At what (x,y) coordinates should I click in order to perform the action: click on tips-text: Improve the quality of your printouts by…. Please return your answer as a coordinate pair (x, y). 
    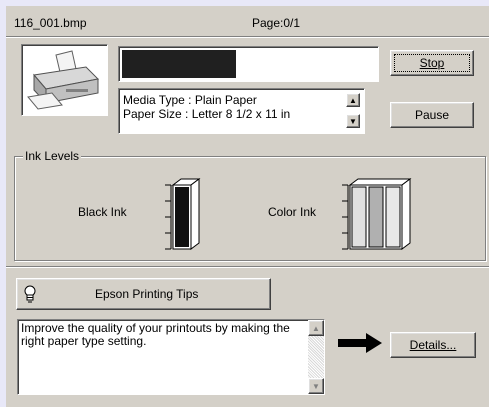
    Looking at the image, I should click on (155, 334).